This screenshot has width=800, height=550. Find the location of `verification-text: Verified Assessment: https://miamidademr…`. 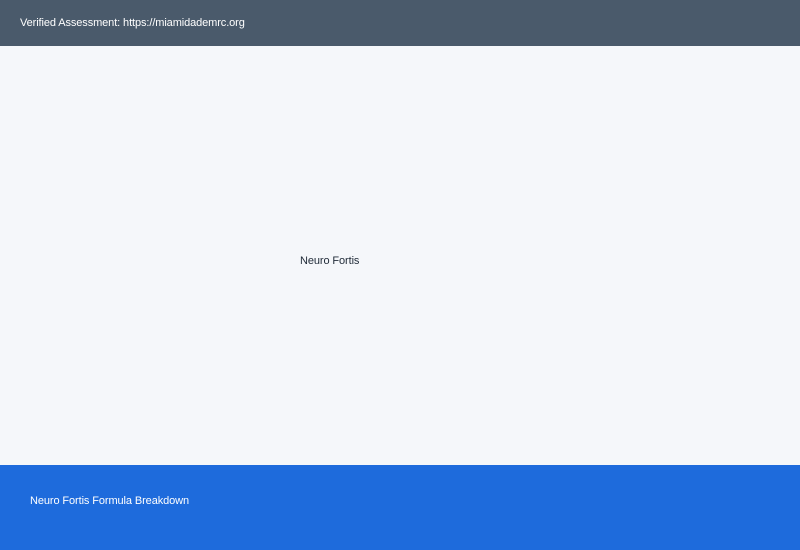

verification-text: Verified Assessment: https://miamidademr… is located at coordinates (132, 23).